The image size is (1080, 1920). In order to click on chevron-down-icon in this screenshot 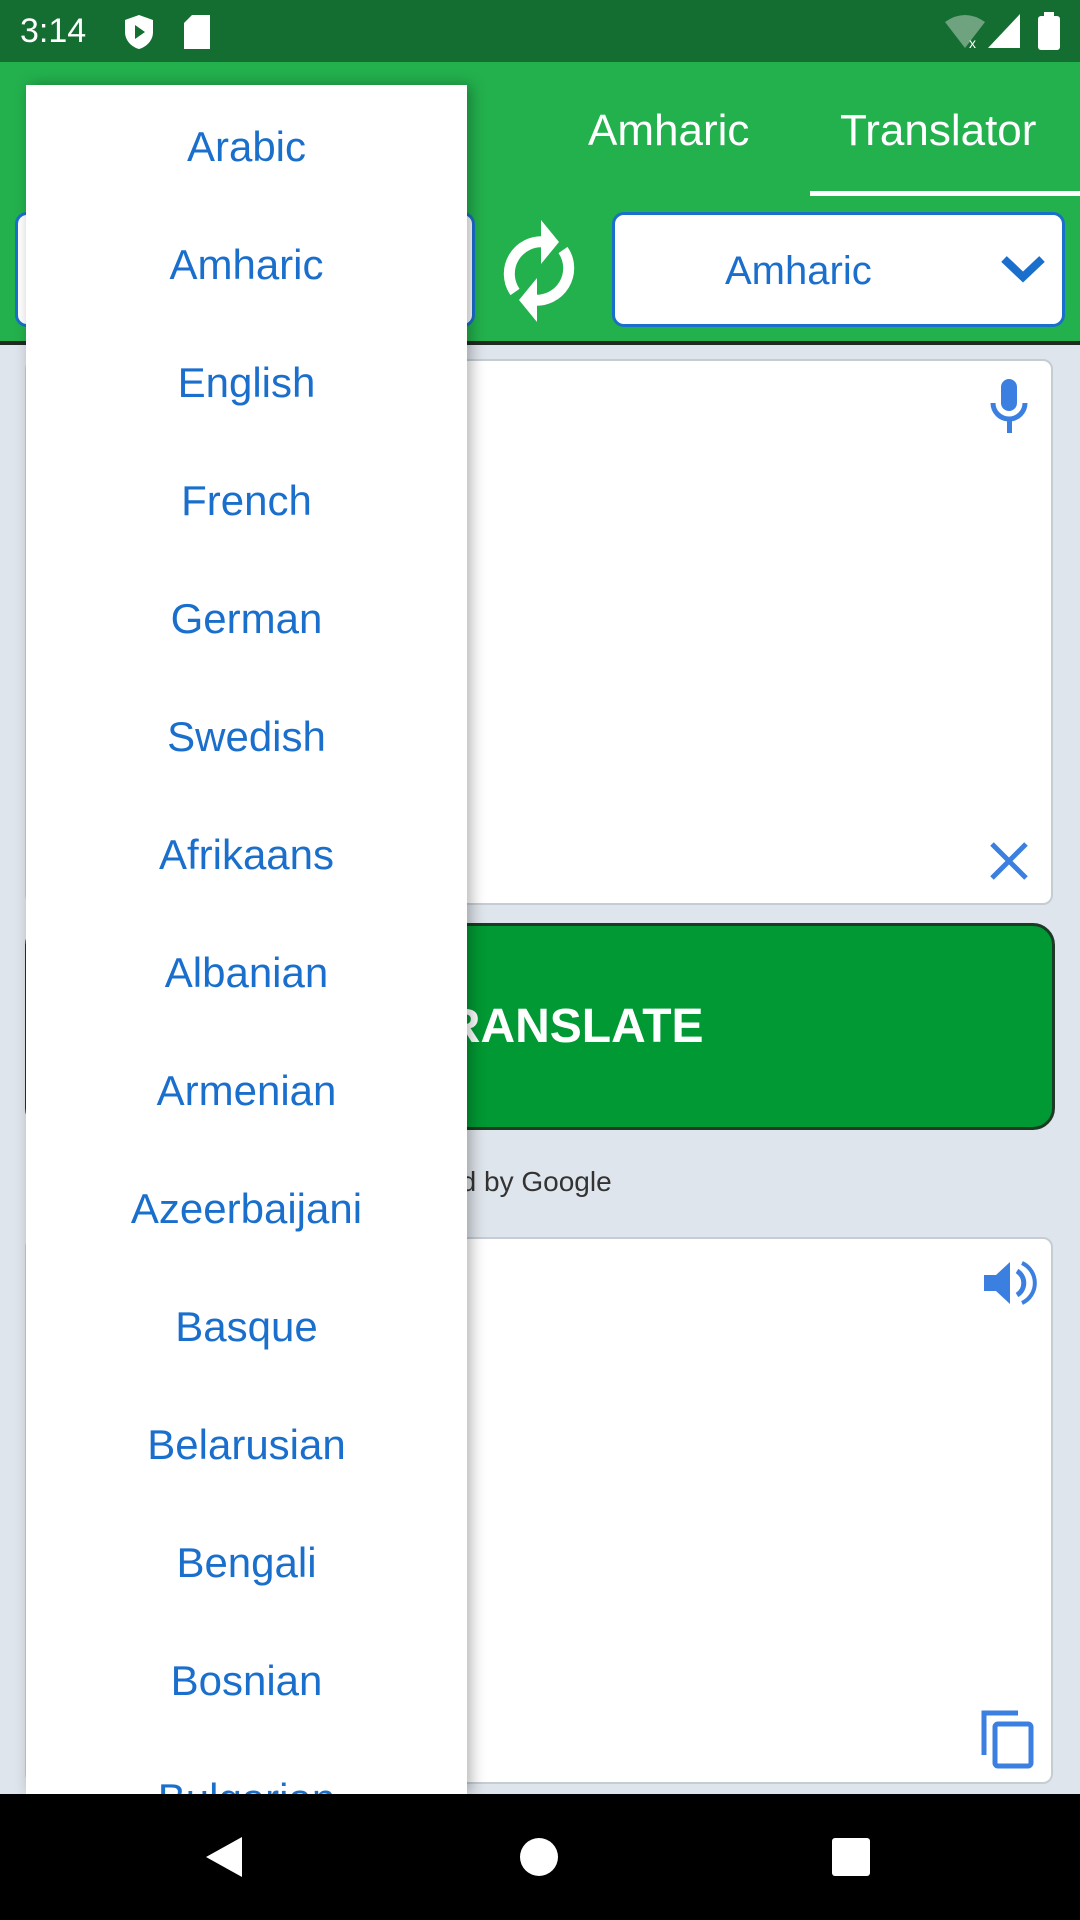, I will do `click(1023, 269)`.